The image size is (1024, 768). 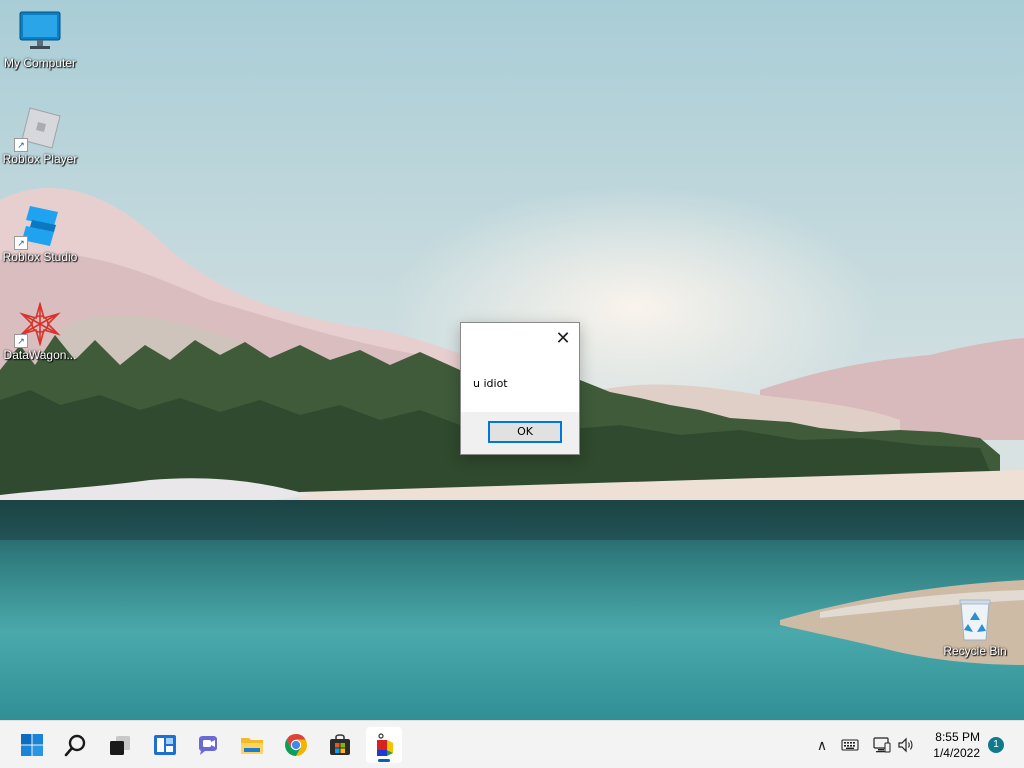 What do you see at coordinates (996, 745) in the screenshot?
I see `notification-badge: 1` at bounding box center [996, 745].